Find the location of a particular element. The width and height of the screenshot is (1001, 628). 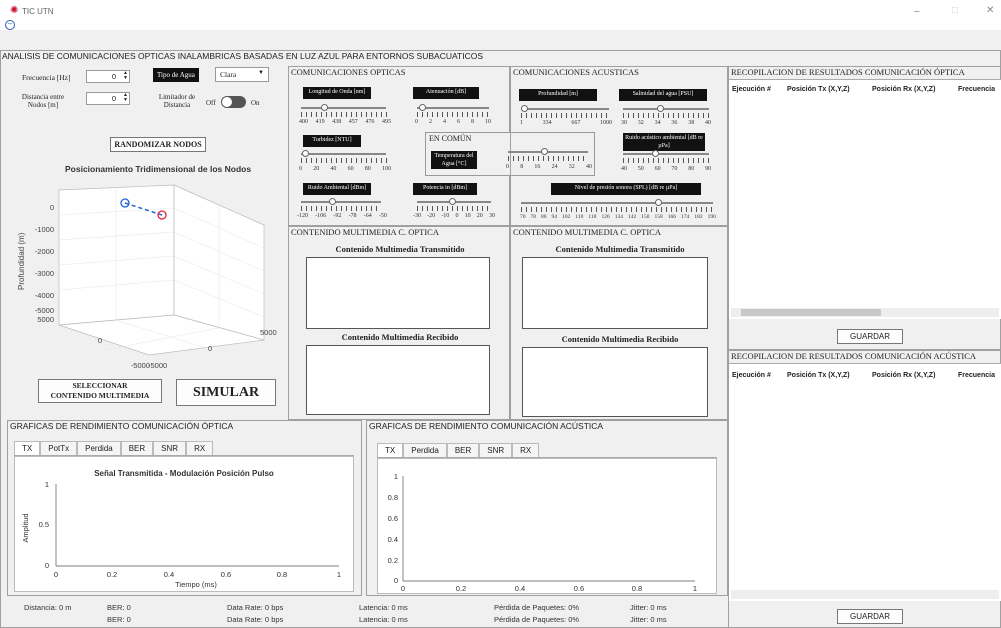

turbidity-label: Turbidez [NTU] is located at coordinates (332, 141).